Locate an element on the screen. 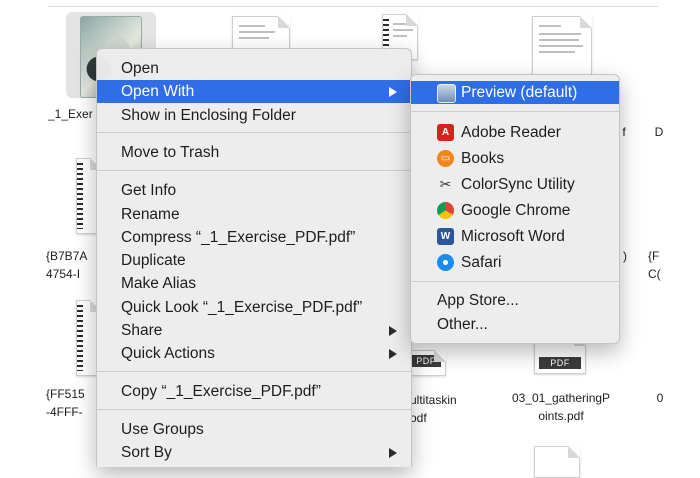 The image size is (700, 478). menu-item-use-groups: Use Groups is located at coordinates (254, 429).